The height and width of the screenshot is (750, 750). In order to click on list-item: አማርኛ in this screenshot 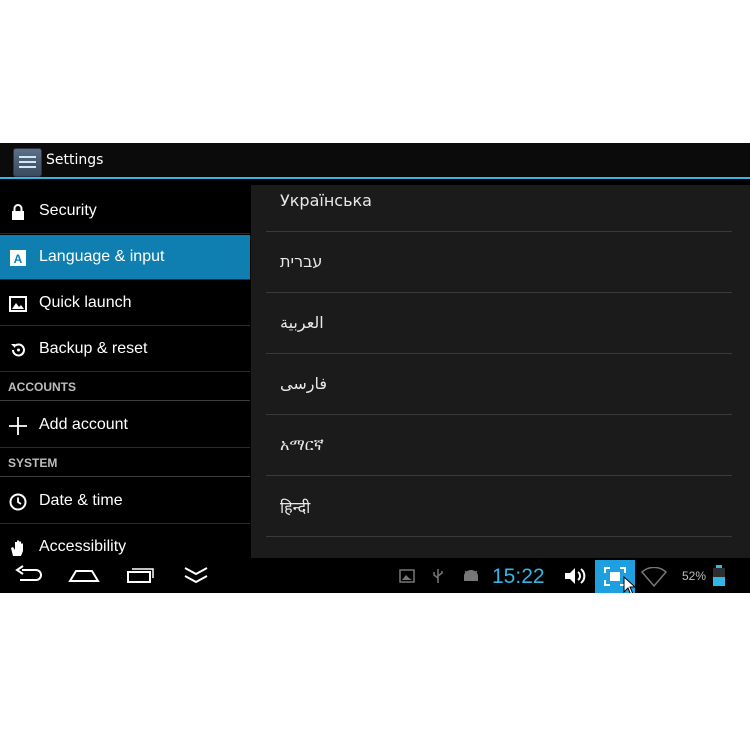, I will do `click(499, 445)`.